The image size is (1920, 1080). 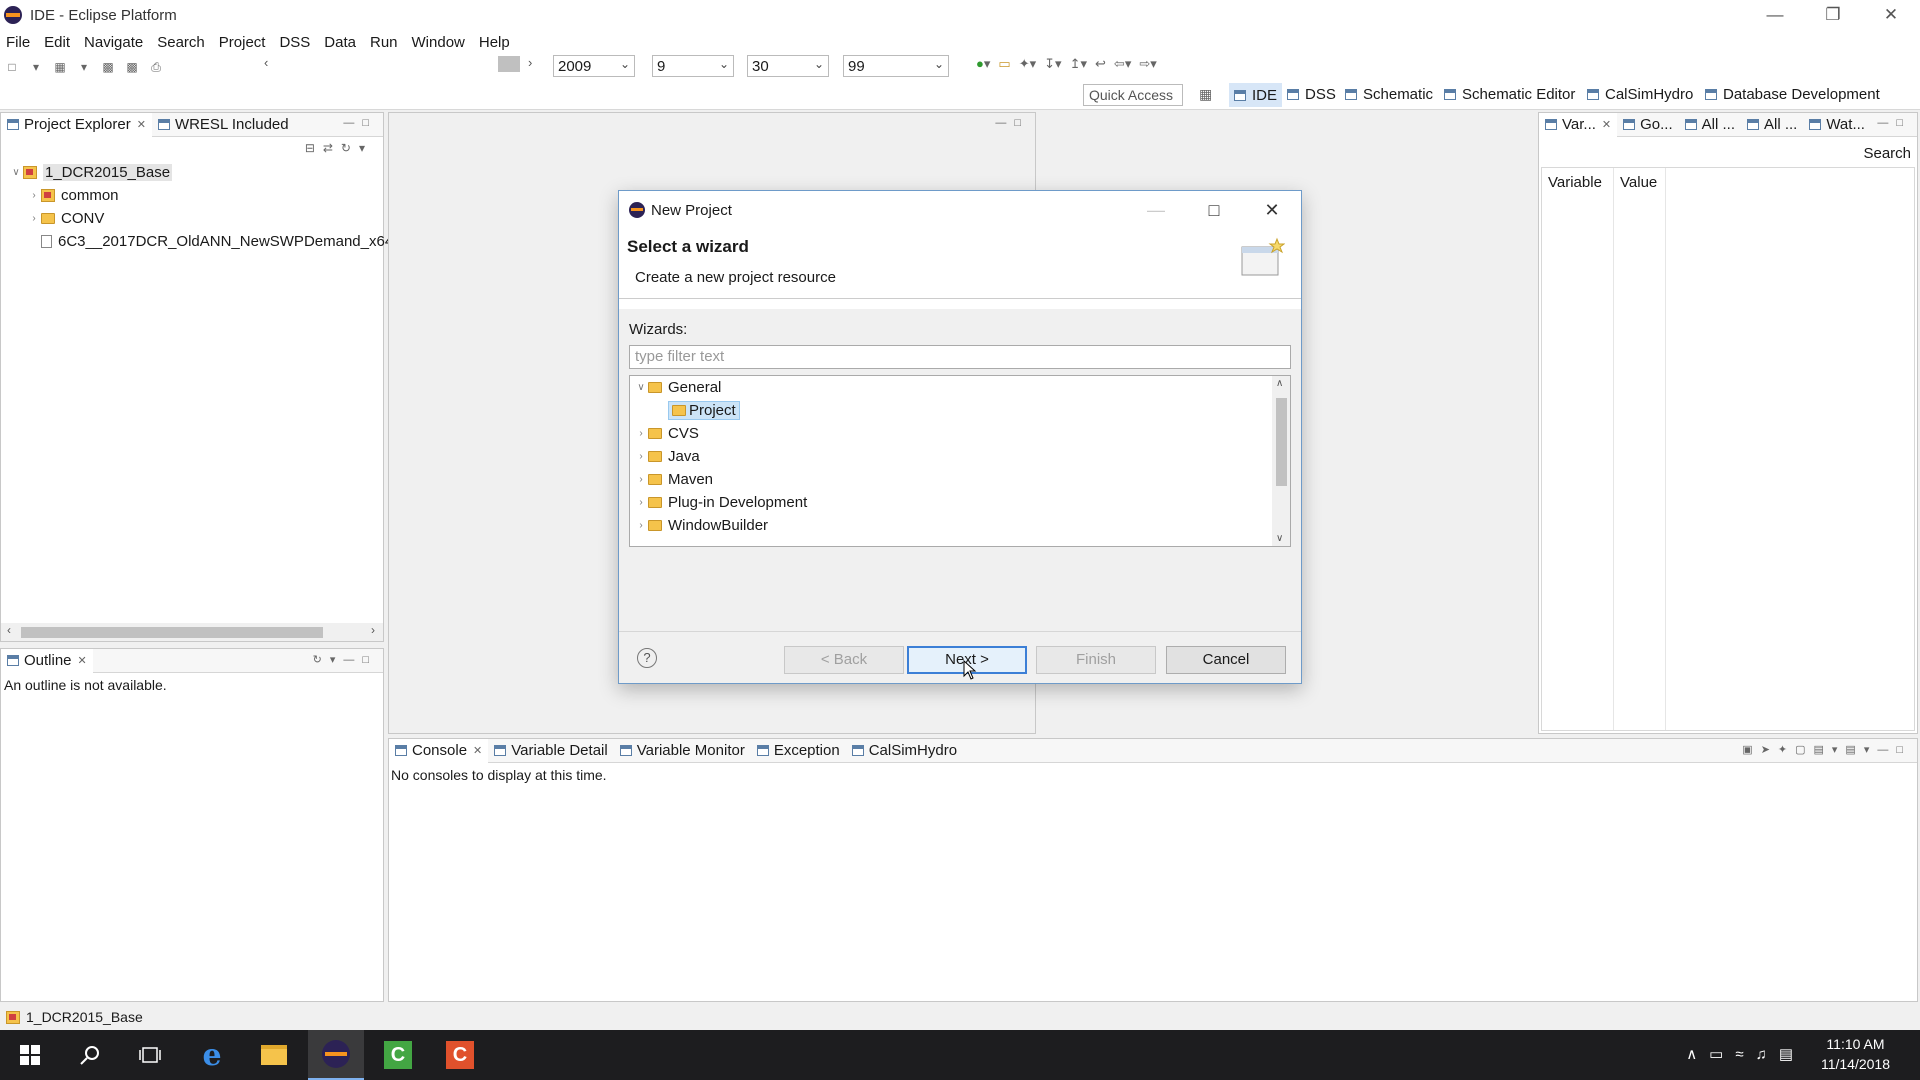 I want to click on column-header-variable: Variable, so click(x=1575, y=182).